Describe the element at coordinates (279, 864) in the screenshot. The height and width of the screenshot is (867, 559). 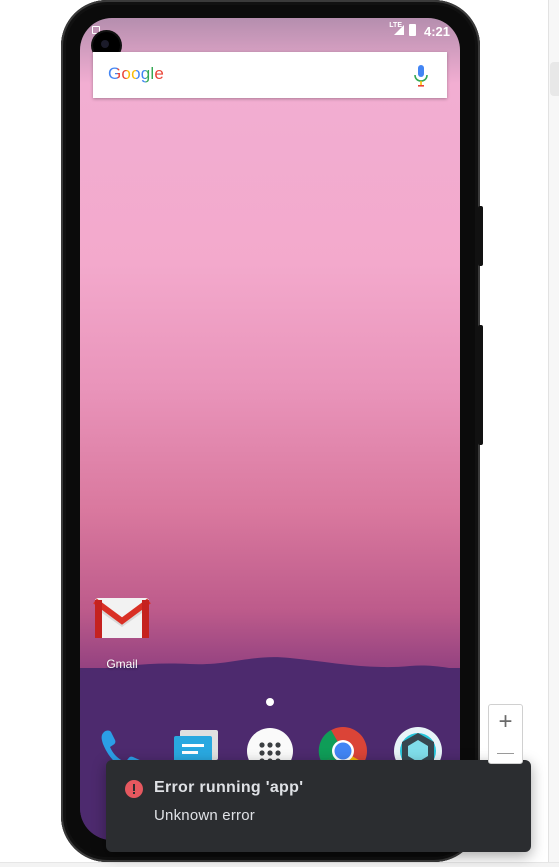
I see `bottom-border` at that location.